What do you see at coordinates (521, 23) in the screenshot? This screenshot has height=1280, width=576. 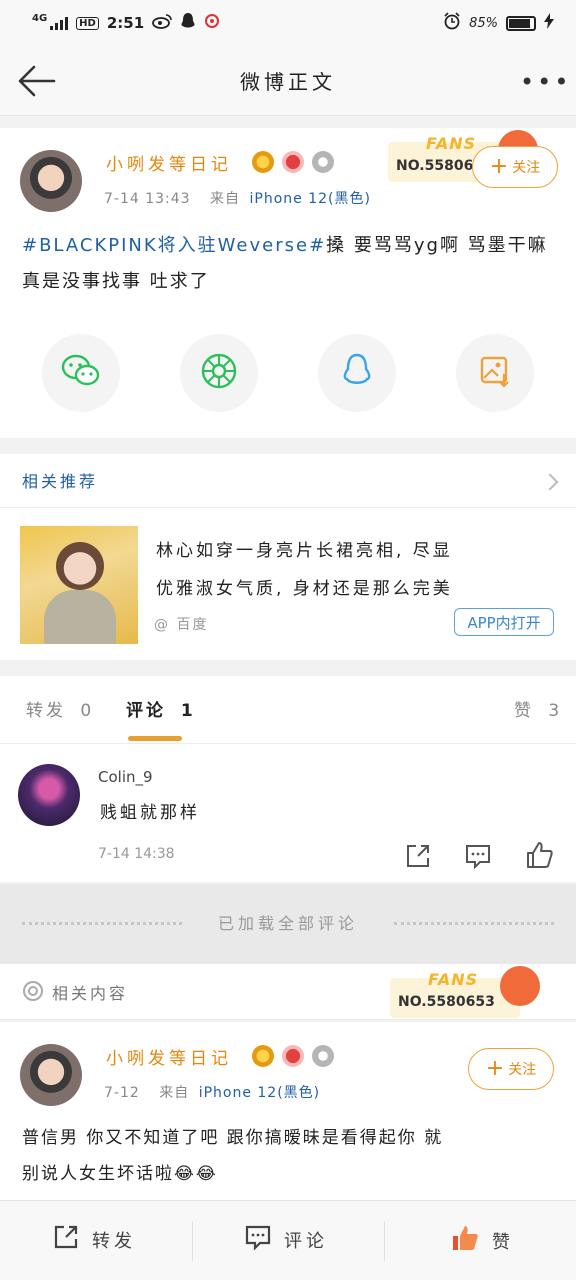 I see `battery-icon` at bounding box center [521, 23].